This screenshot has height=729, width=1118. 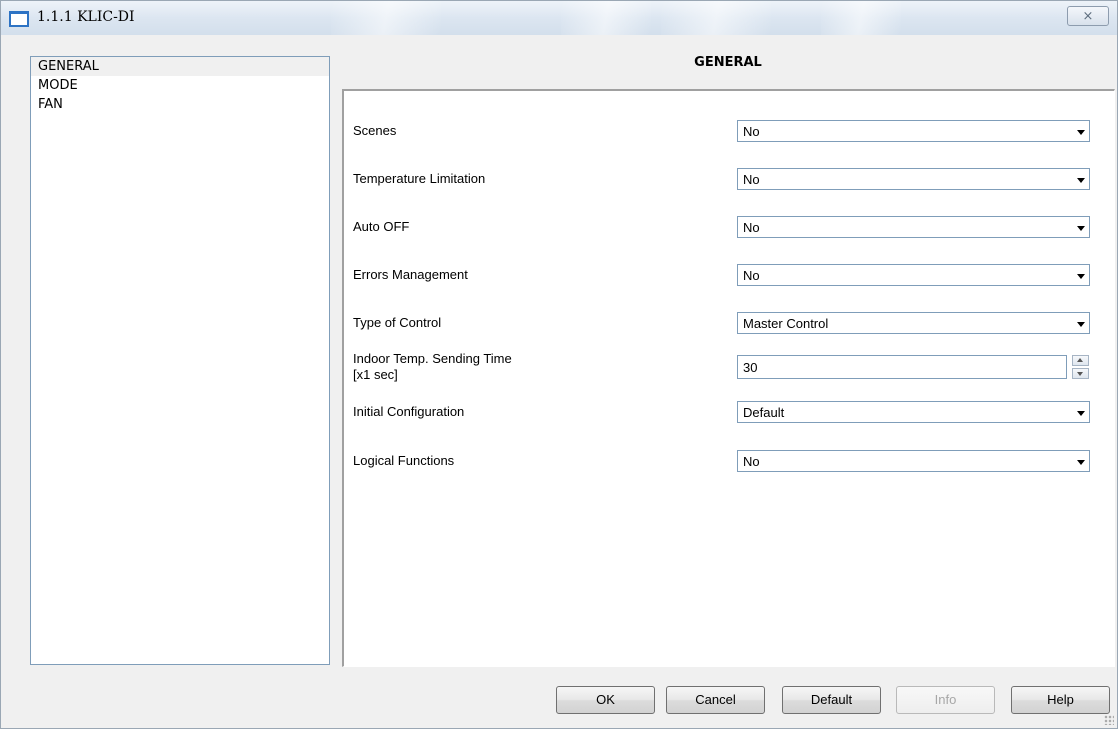 What do you see at coordinates (764, 412) in the screenshot?
I see `dropdown-value: Default` at bounding box center [764, 412].